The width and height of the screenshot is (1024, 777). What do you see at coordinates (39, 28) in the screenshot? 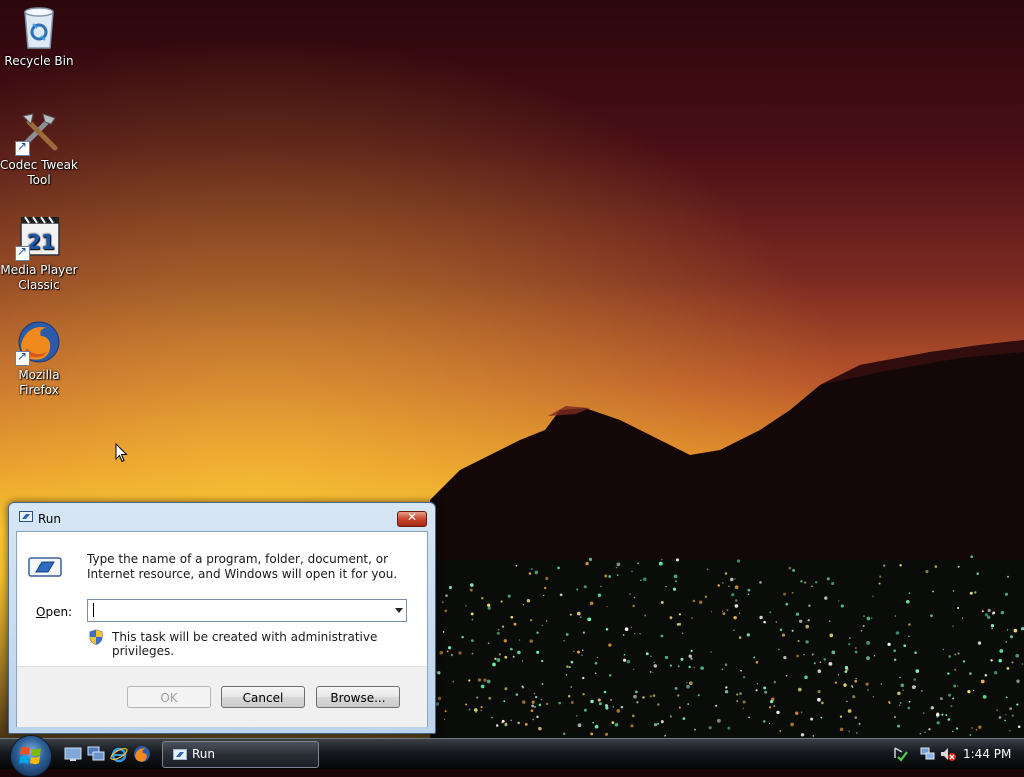
I see `recycle-bin-icon` at bounding box center [39, 28].